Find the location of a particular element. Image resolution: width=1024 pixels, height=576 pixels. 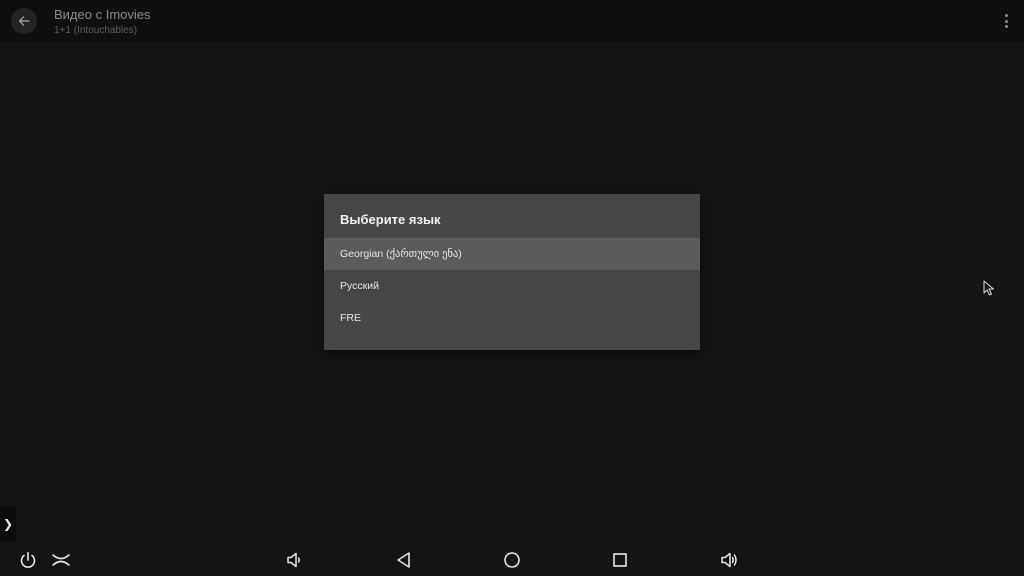

collapse-icon is located at coordinates (61, 560).